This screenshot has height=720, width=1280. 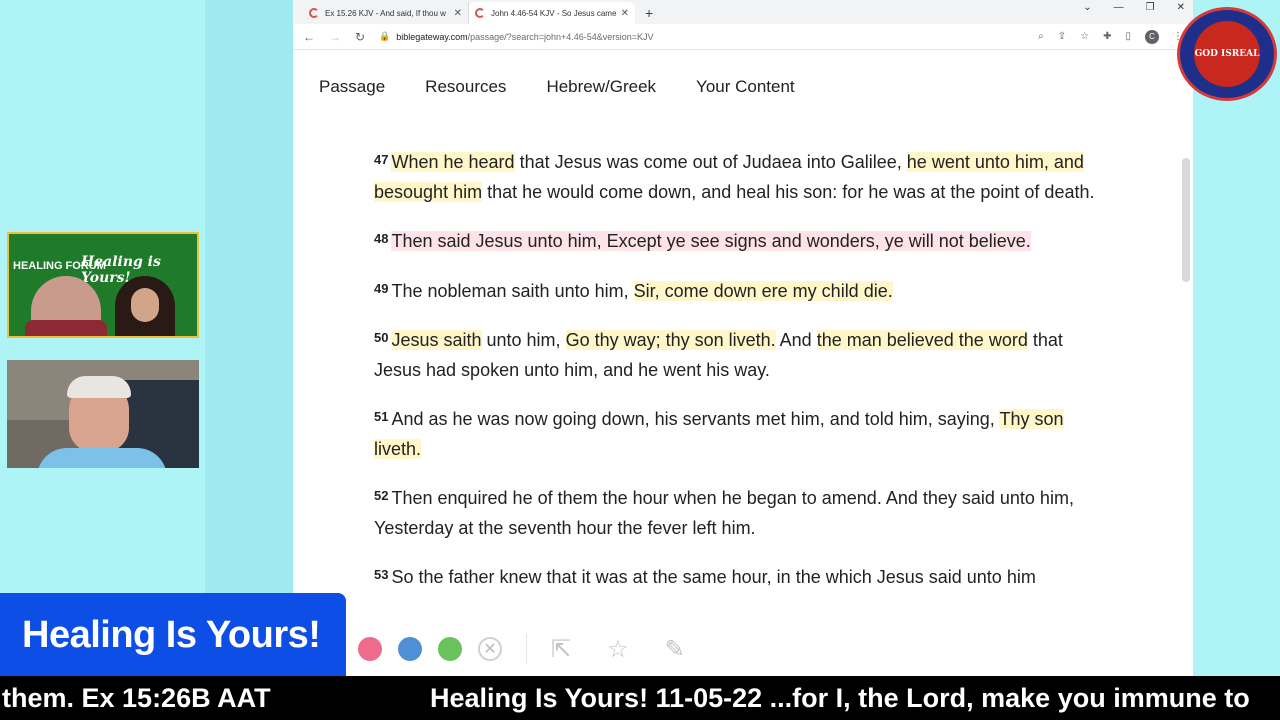 I want to click on nav-hebrew-greek: Hebrew/Greek, so click(x=601, y=88).